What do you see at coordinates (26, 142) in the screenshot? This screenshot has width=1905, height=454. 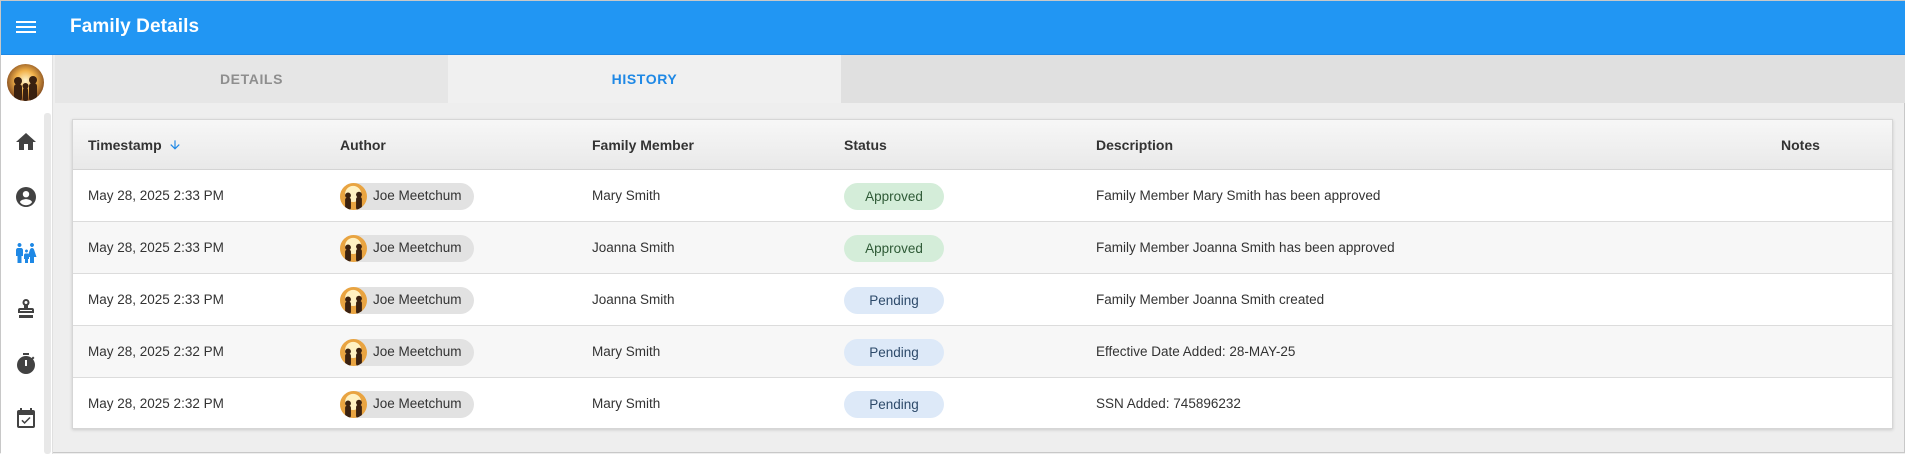 I see `home-icon` at bounding box center [26, 142].